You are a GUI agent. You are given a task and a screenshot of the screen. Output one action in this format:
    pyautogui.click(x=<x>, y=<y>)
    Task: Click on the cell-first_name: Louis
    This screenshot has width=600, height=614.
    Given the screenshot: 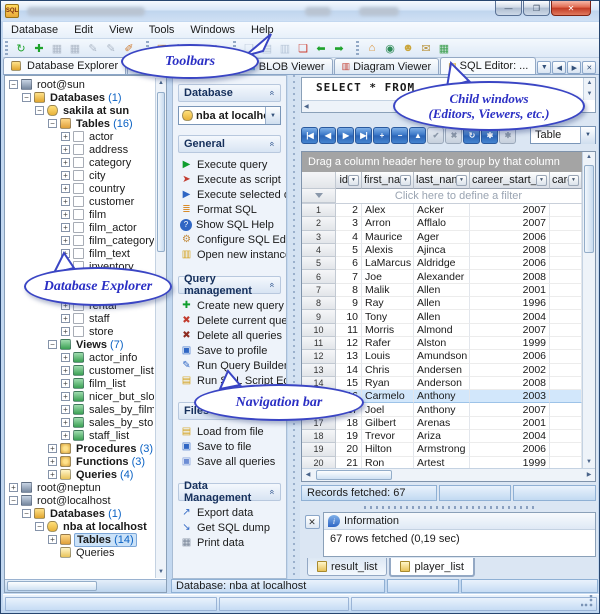 What is the action you would take?
    pyautogui.click(x=388, y=357)
    